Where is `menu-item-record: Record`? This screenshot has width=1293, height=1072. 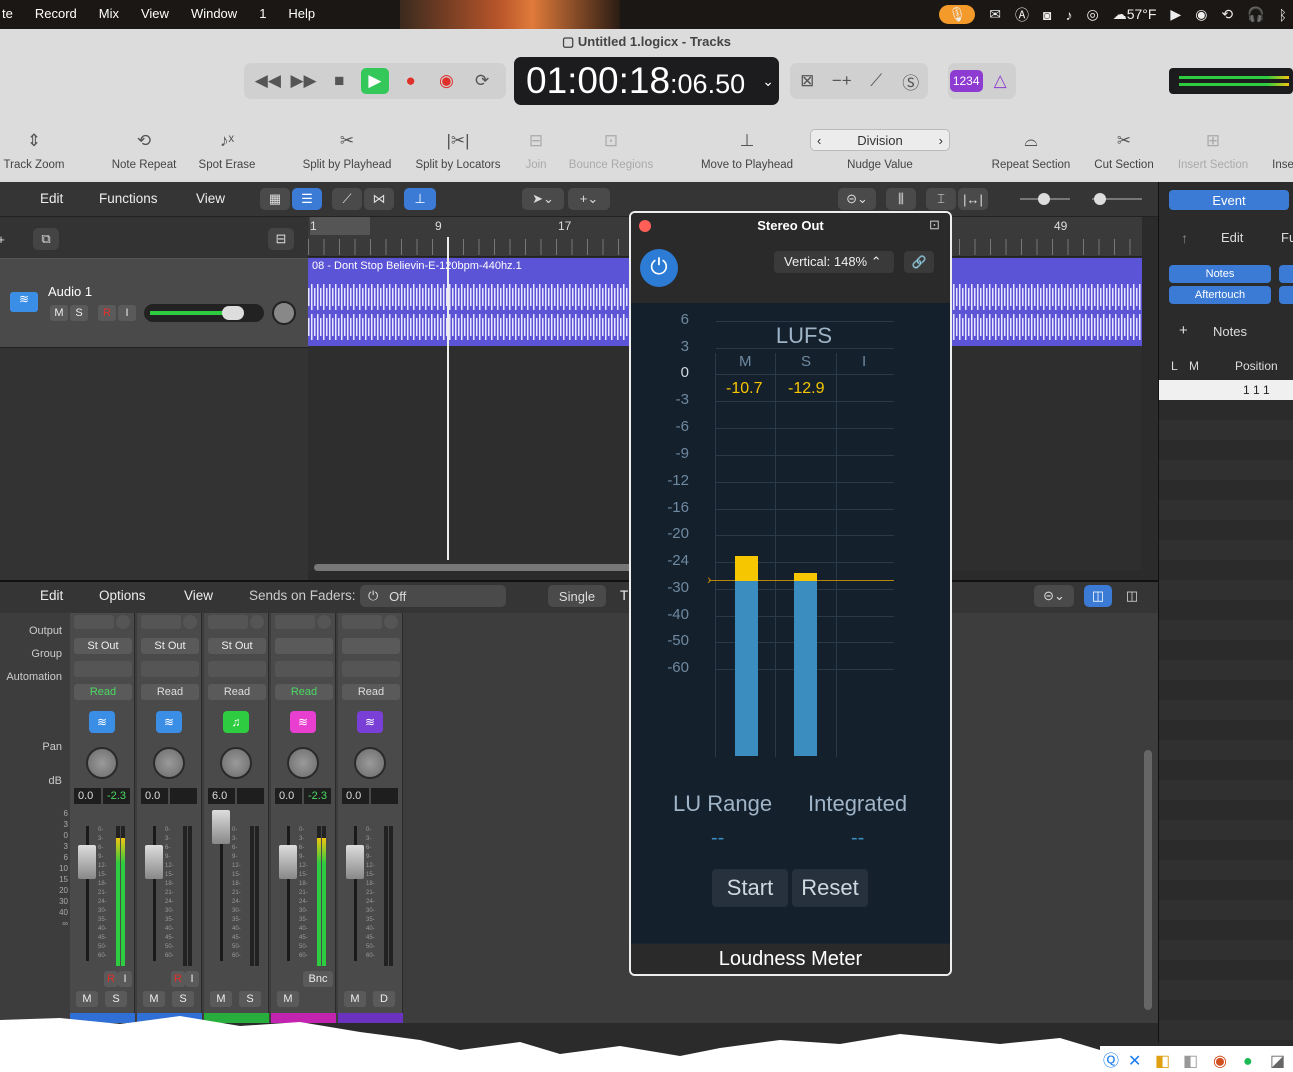
menu-item-record: Record is located at coordinates (56, 13).